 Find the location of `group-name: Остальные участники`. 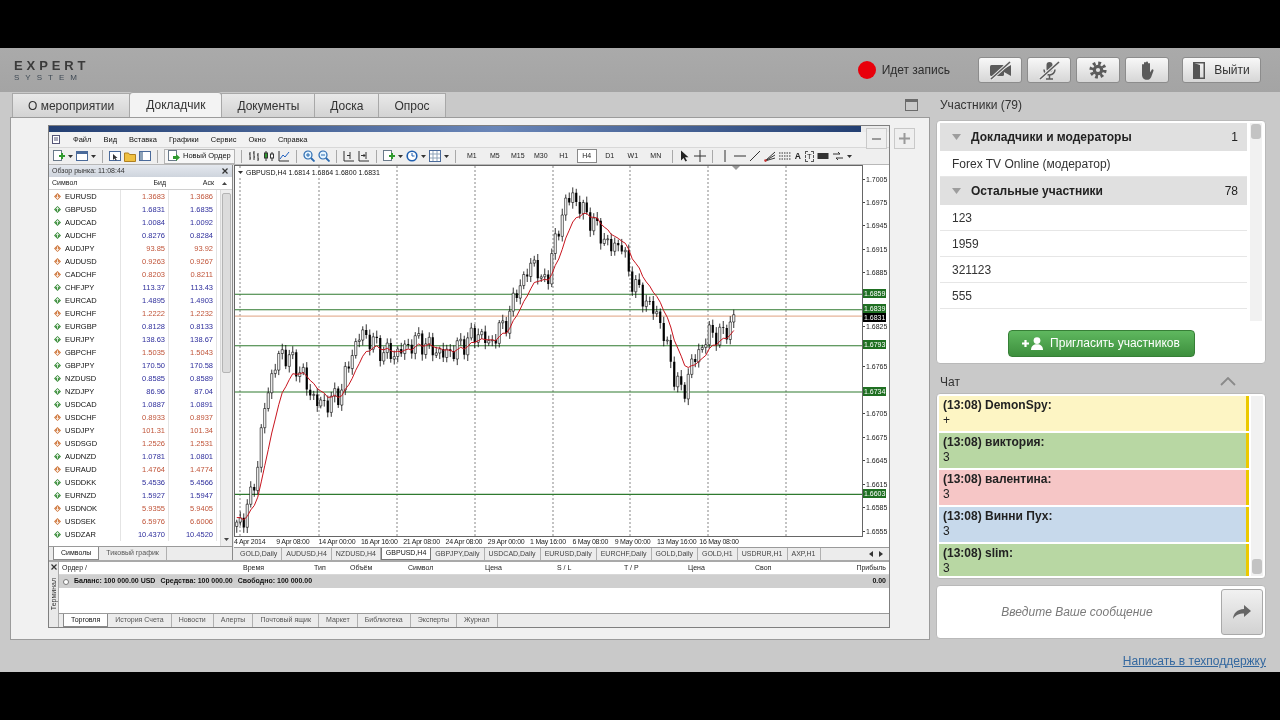

group-name: Остальные участники is located at coordinates (1037, 191).